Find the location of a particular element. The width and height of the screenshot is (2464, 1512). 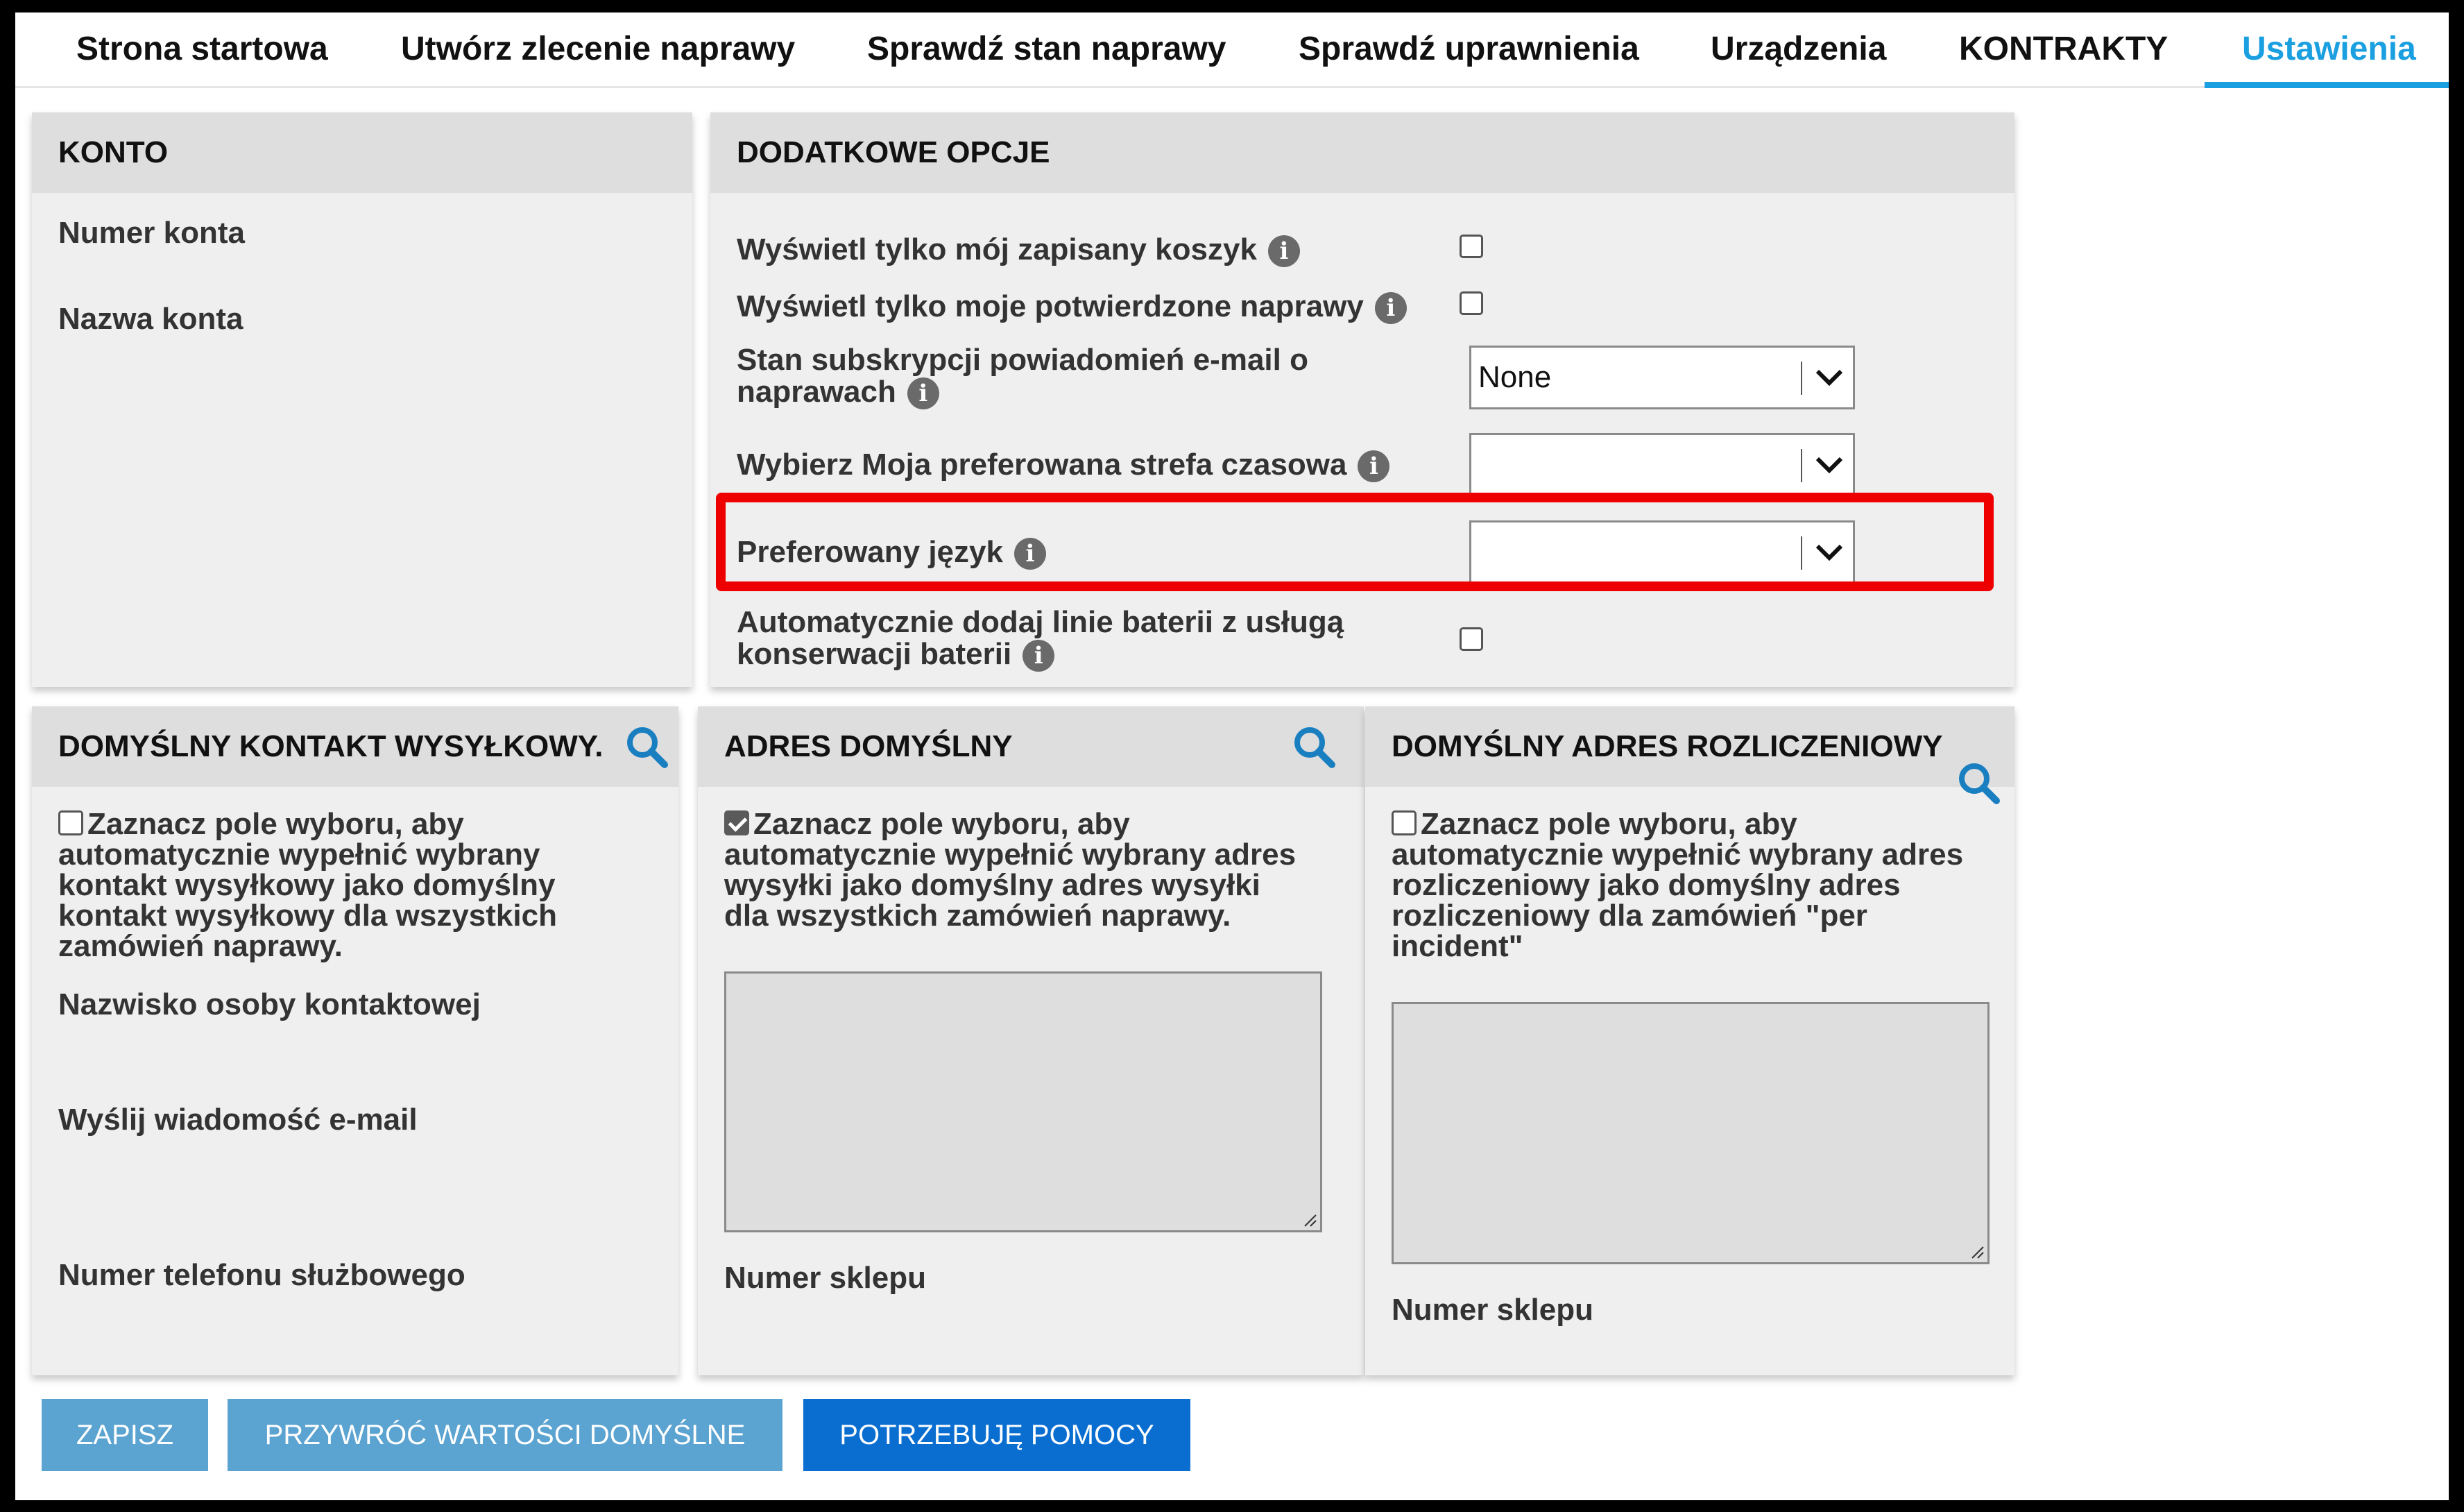

nav-tab-create-repair: Utwórz zlecenie naprawy is located at coordinates (598, 49).